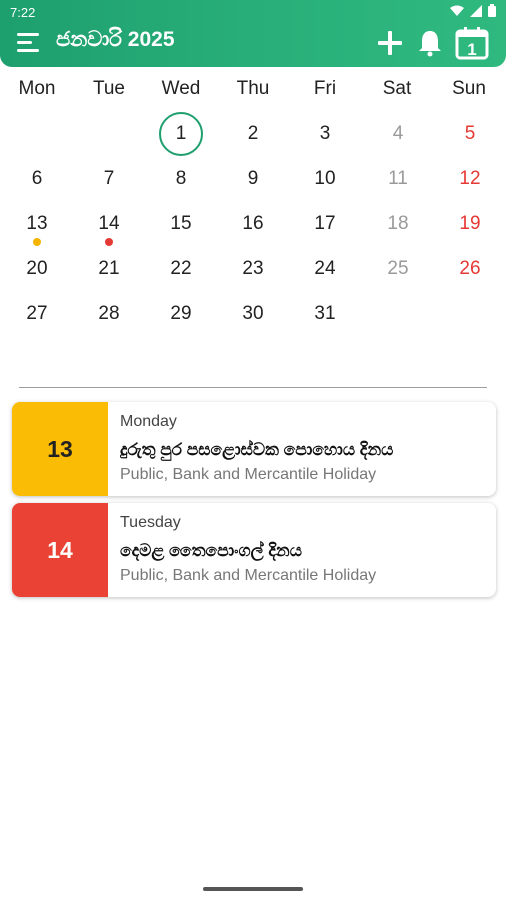  Describe the element at coordinates (211, 550) in the screenshot. I see `event-name: දෙමළ තෛපොංගල් දිනය` at that location.